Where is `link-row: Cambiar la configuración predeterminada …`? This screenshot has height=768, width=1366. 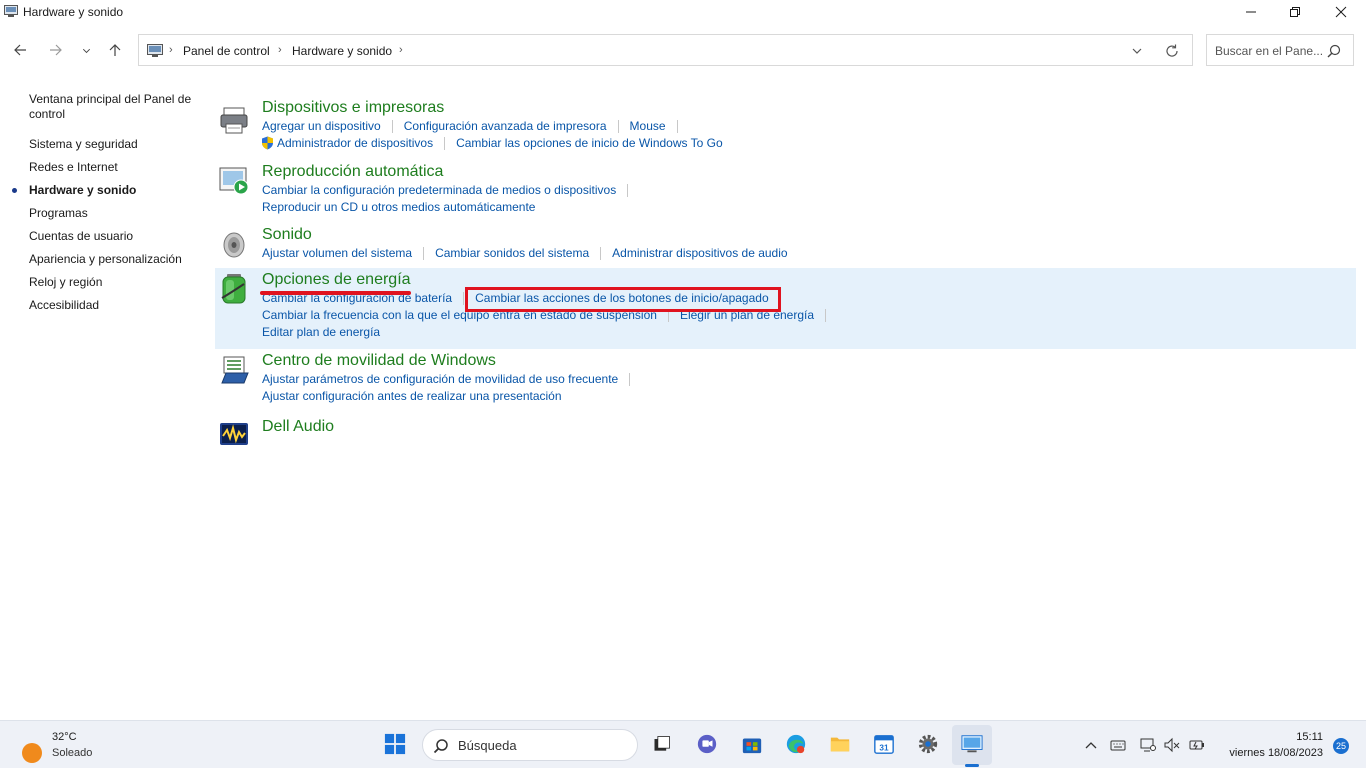 link-row: Cambiar la configuración predeterminada … is located at coordinates (450, 190).